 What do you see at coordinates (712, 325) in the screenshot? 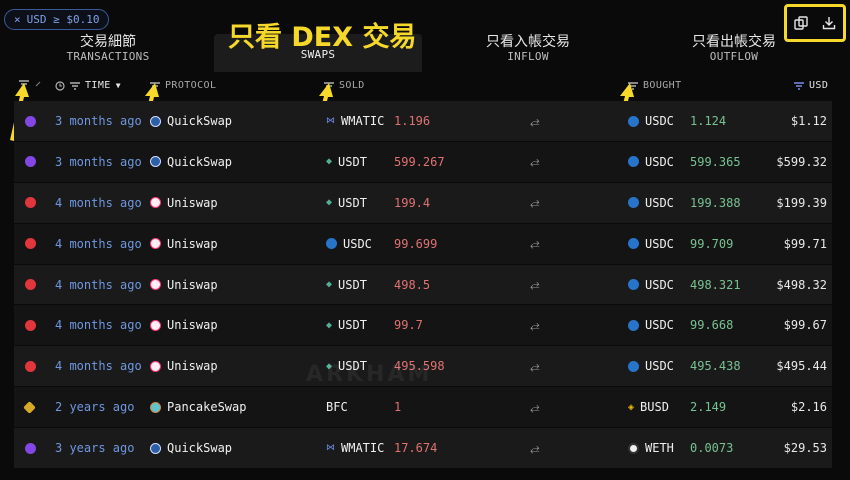
I see `bought-amount: 99.668` at bounding box center [712, 325].